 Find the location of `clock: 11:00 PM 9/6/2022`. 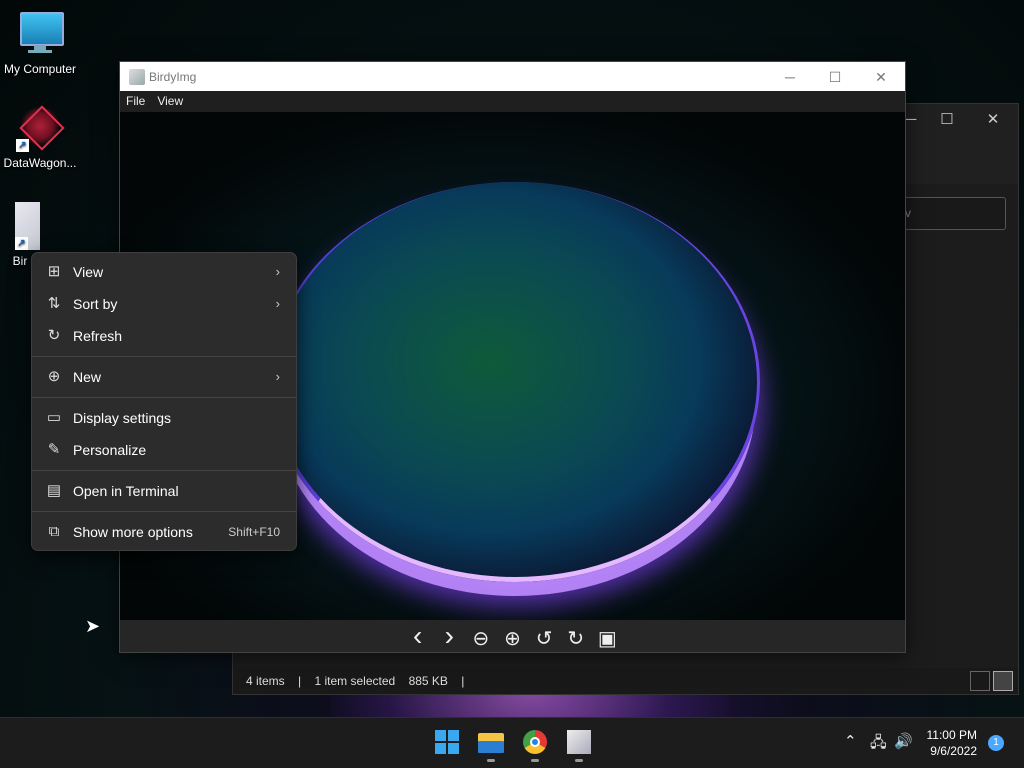

clock: 11:00 PM 9/6/2022 is located at coordinates (952, 743).